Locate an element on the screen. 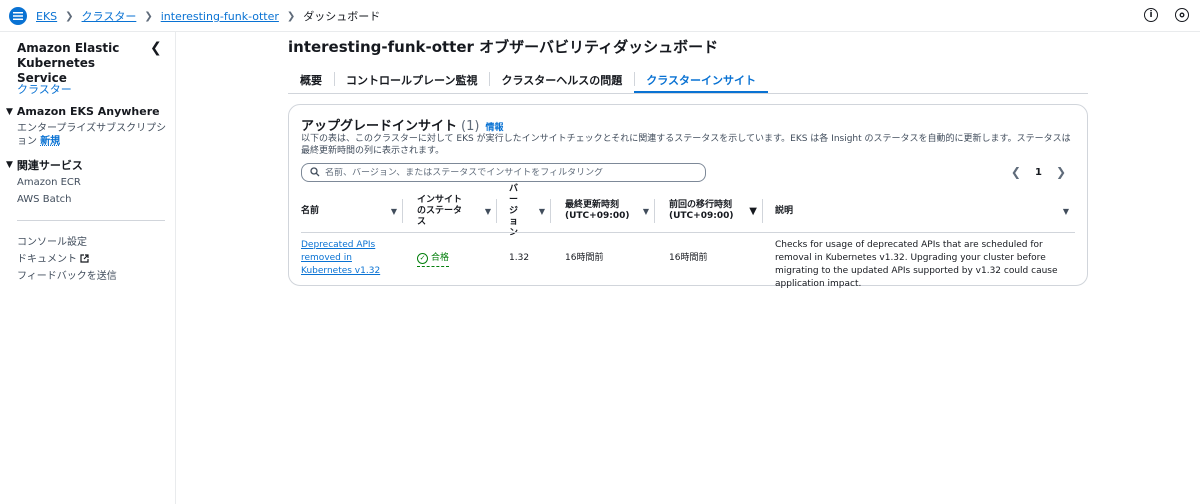 This screenshot has height=504, width=1200. header-label: 説明 is located at coordinates (784, 210).